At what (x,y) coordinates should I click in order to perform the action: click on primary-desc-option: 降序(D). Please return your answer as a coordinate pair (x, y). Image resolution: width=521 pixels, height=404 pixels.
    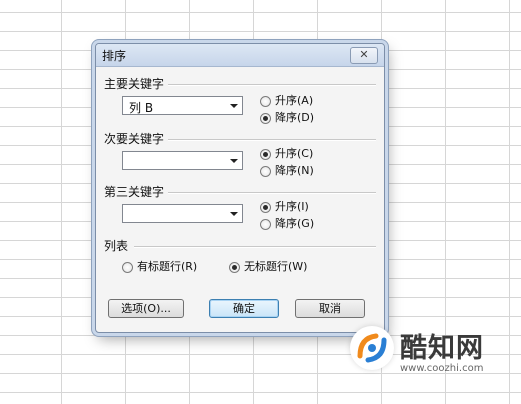
    Looking at the image, I should click on (287, 118).